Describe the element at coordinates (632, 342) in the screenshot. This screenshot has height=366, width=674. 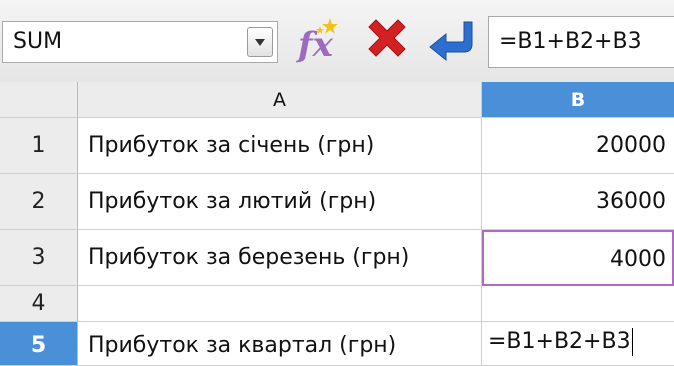
I see `text-caret` at that location.